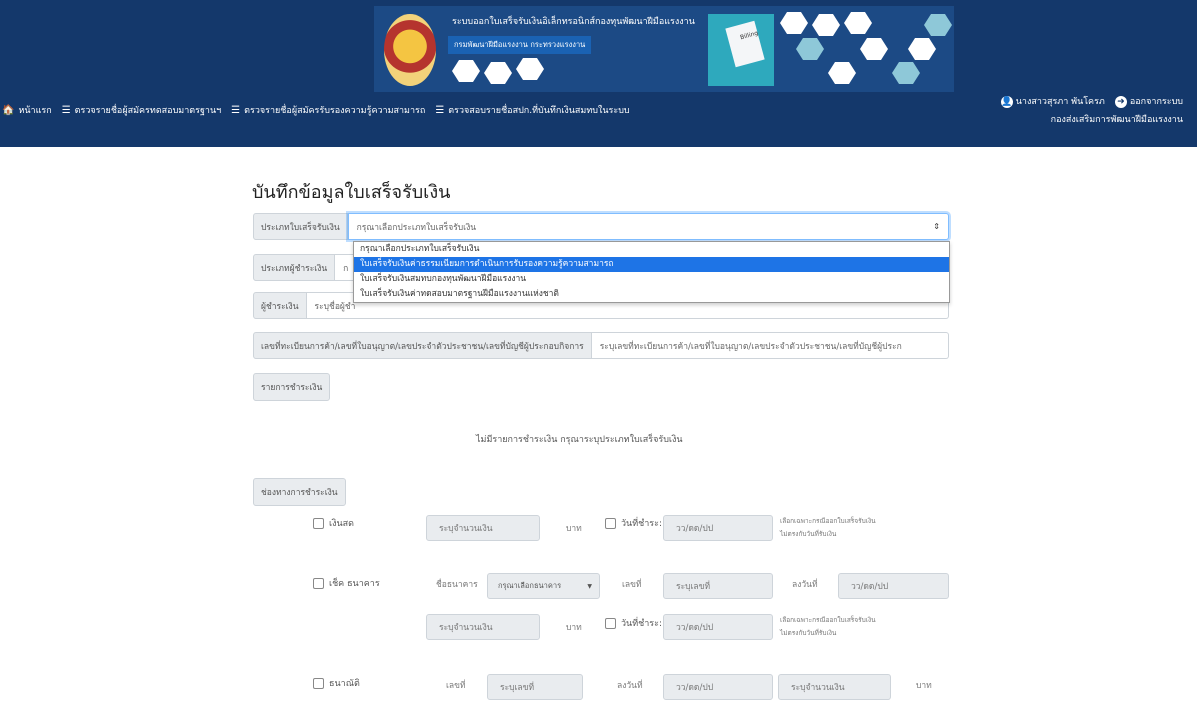 This screenshot has height=711, width=1197. What do you see at coordinates (630, 686) in the screenshot?
I see `money-order-dated-label: ลงวันที่` at bounding box center [630, 686].